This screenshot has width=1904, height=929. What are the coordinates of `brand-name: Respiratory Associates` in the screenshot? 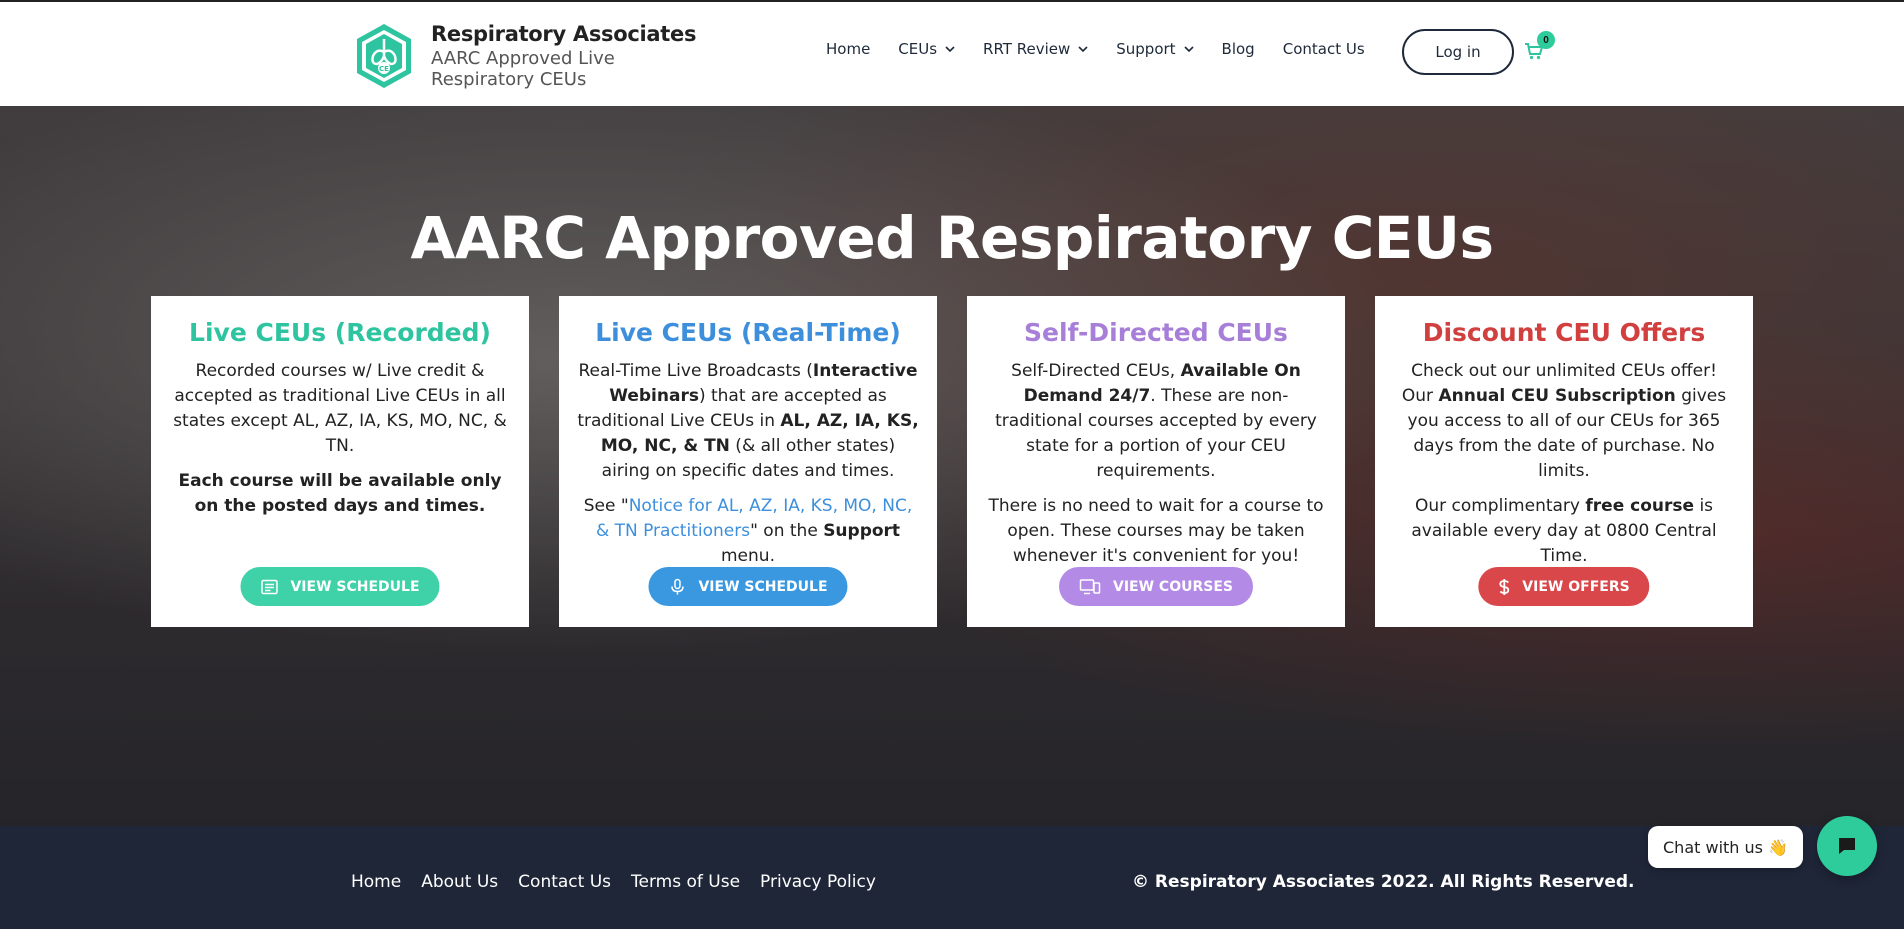 It's located at (564, 34).